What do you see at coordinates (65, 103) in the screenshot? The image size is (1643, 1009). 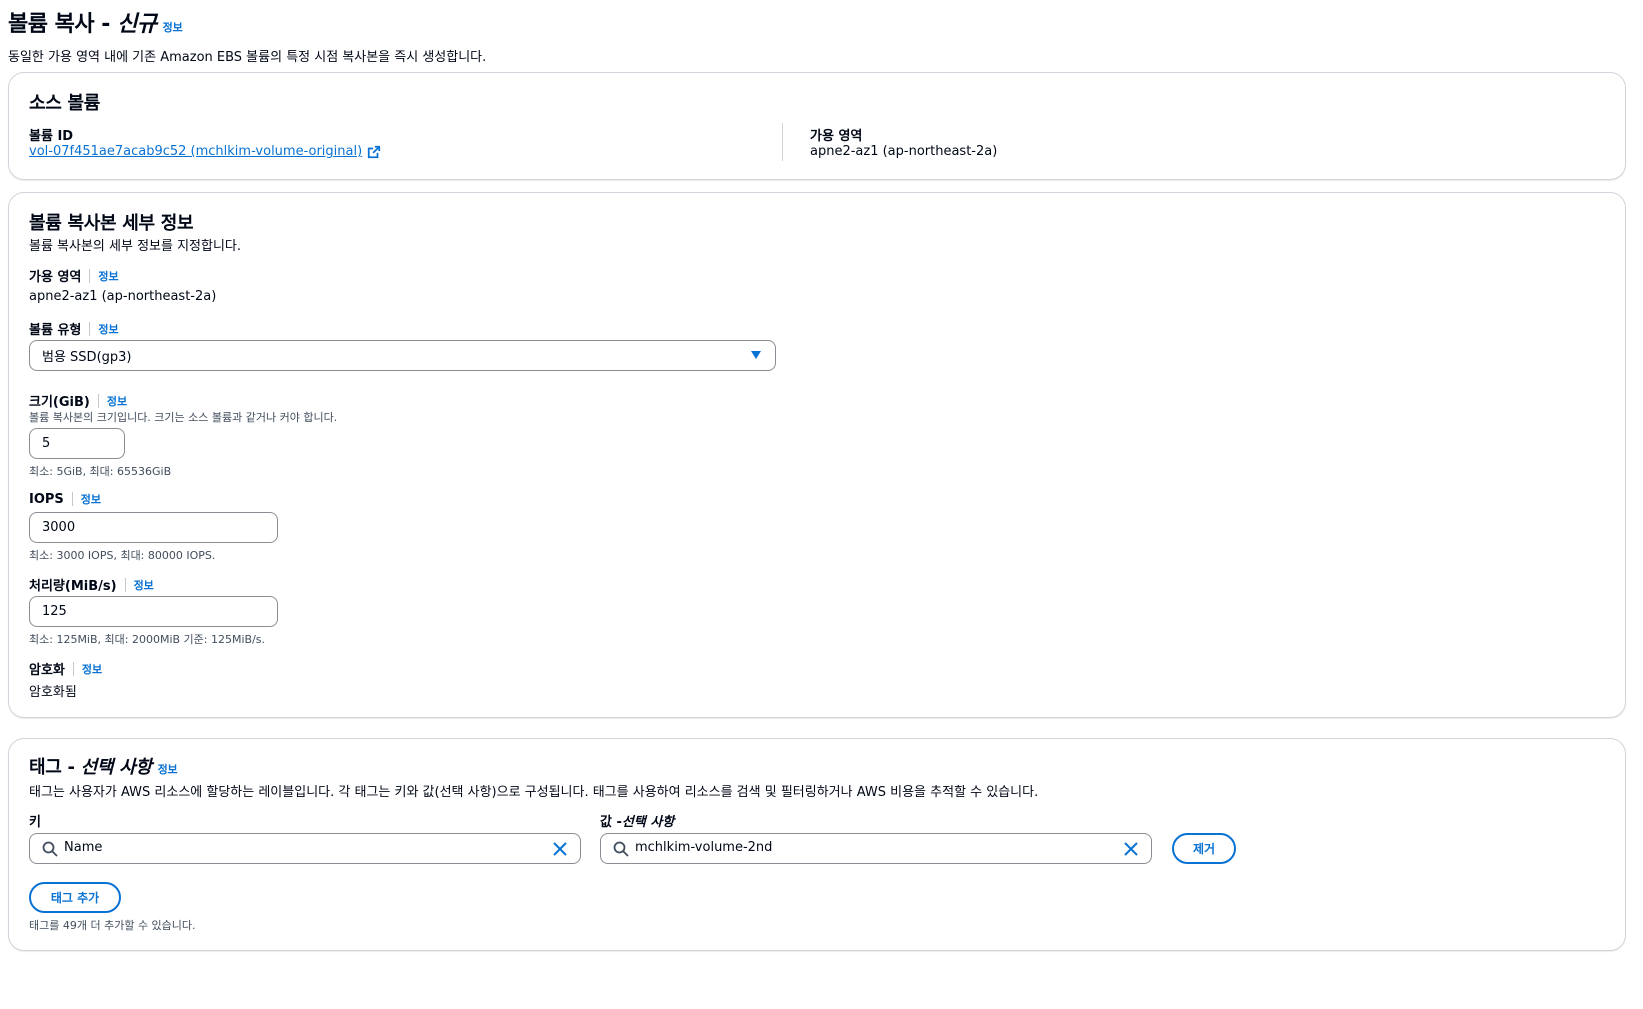 I see `source-volume-title: 소스 볼륨` at bounding box center [65, 103].